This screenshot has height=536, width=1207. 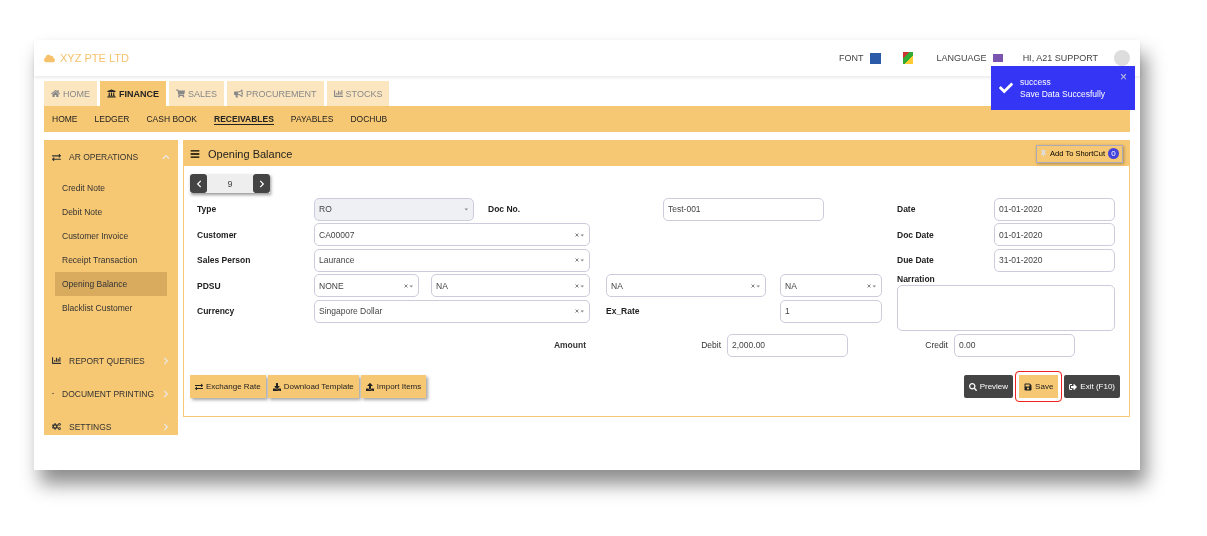 What do you see at coordinates (111, 393) in the screenshot?
I see `sidebar-section: DOCUMENT PRINTING` at bounding box center [111, 393].